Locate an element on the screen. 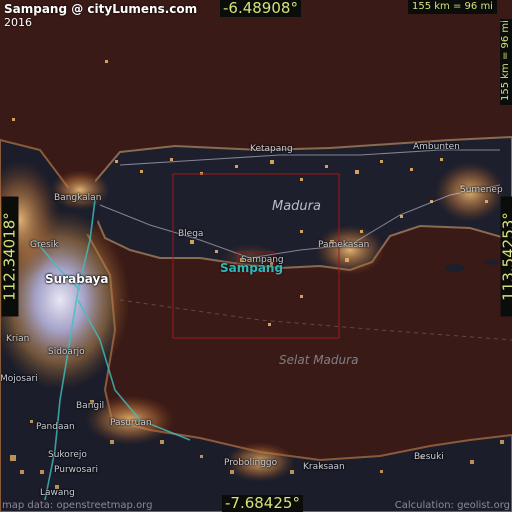  place-label: Kraksaan is located at coordinates (324, 467).